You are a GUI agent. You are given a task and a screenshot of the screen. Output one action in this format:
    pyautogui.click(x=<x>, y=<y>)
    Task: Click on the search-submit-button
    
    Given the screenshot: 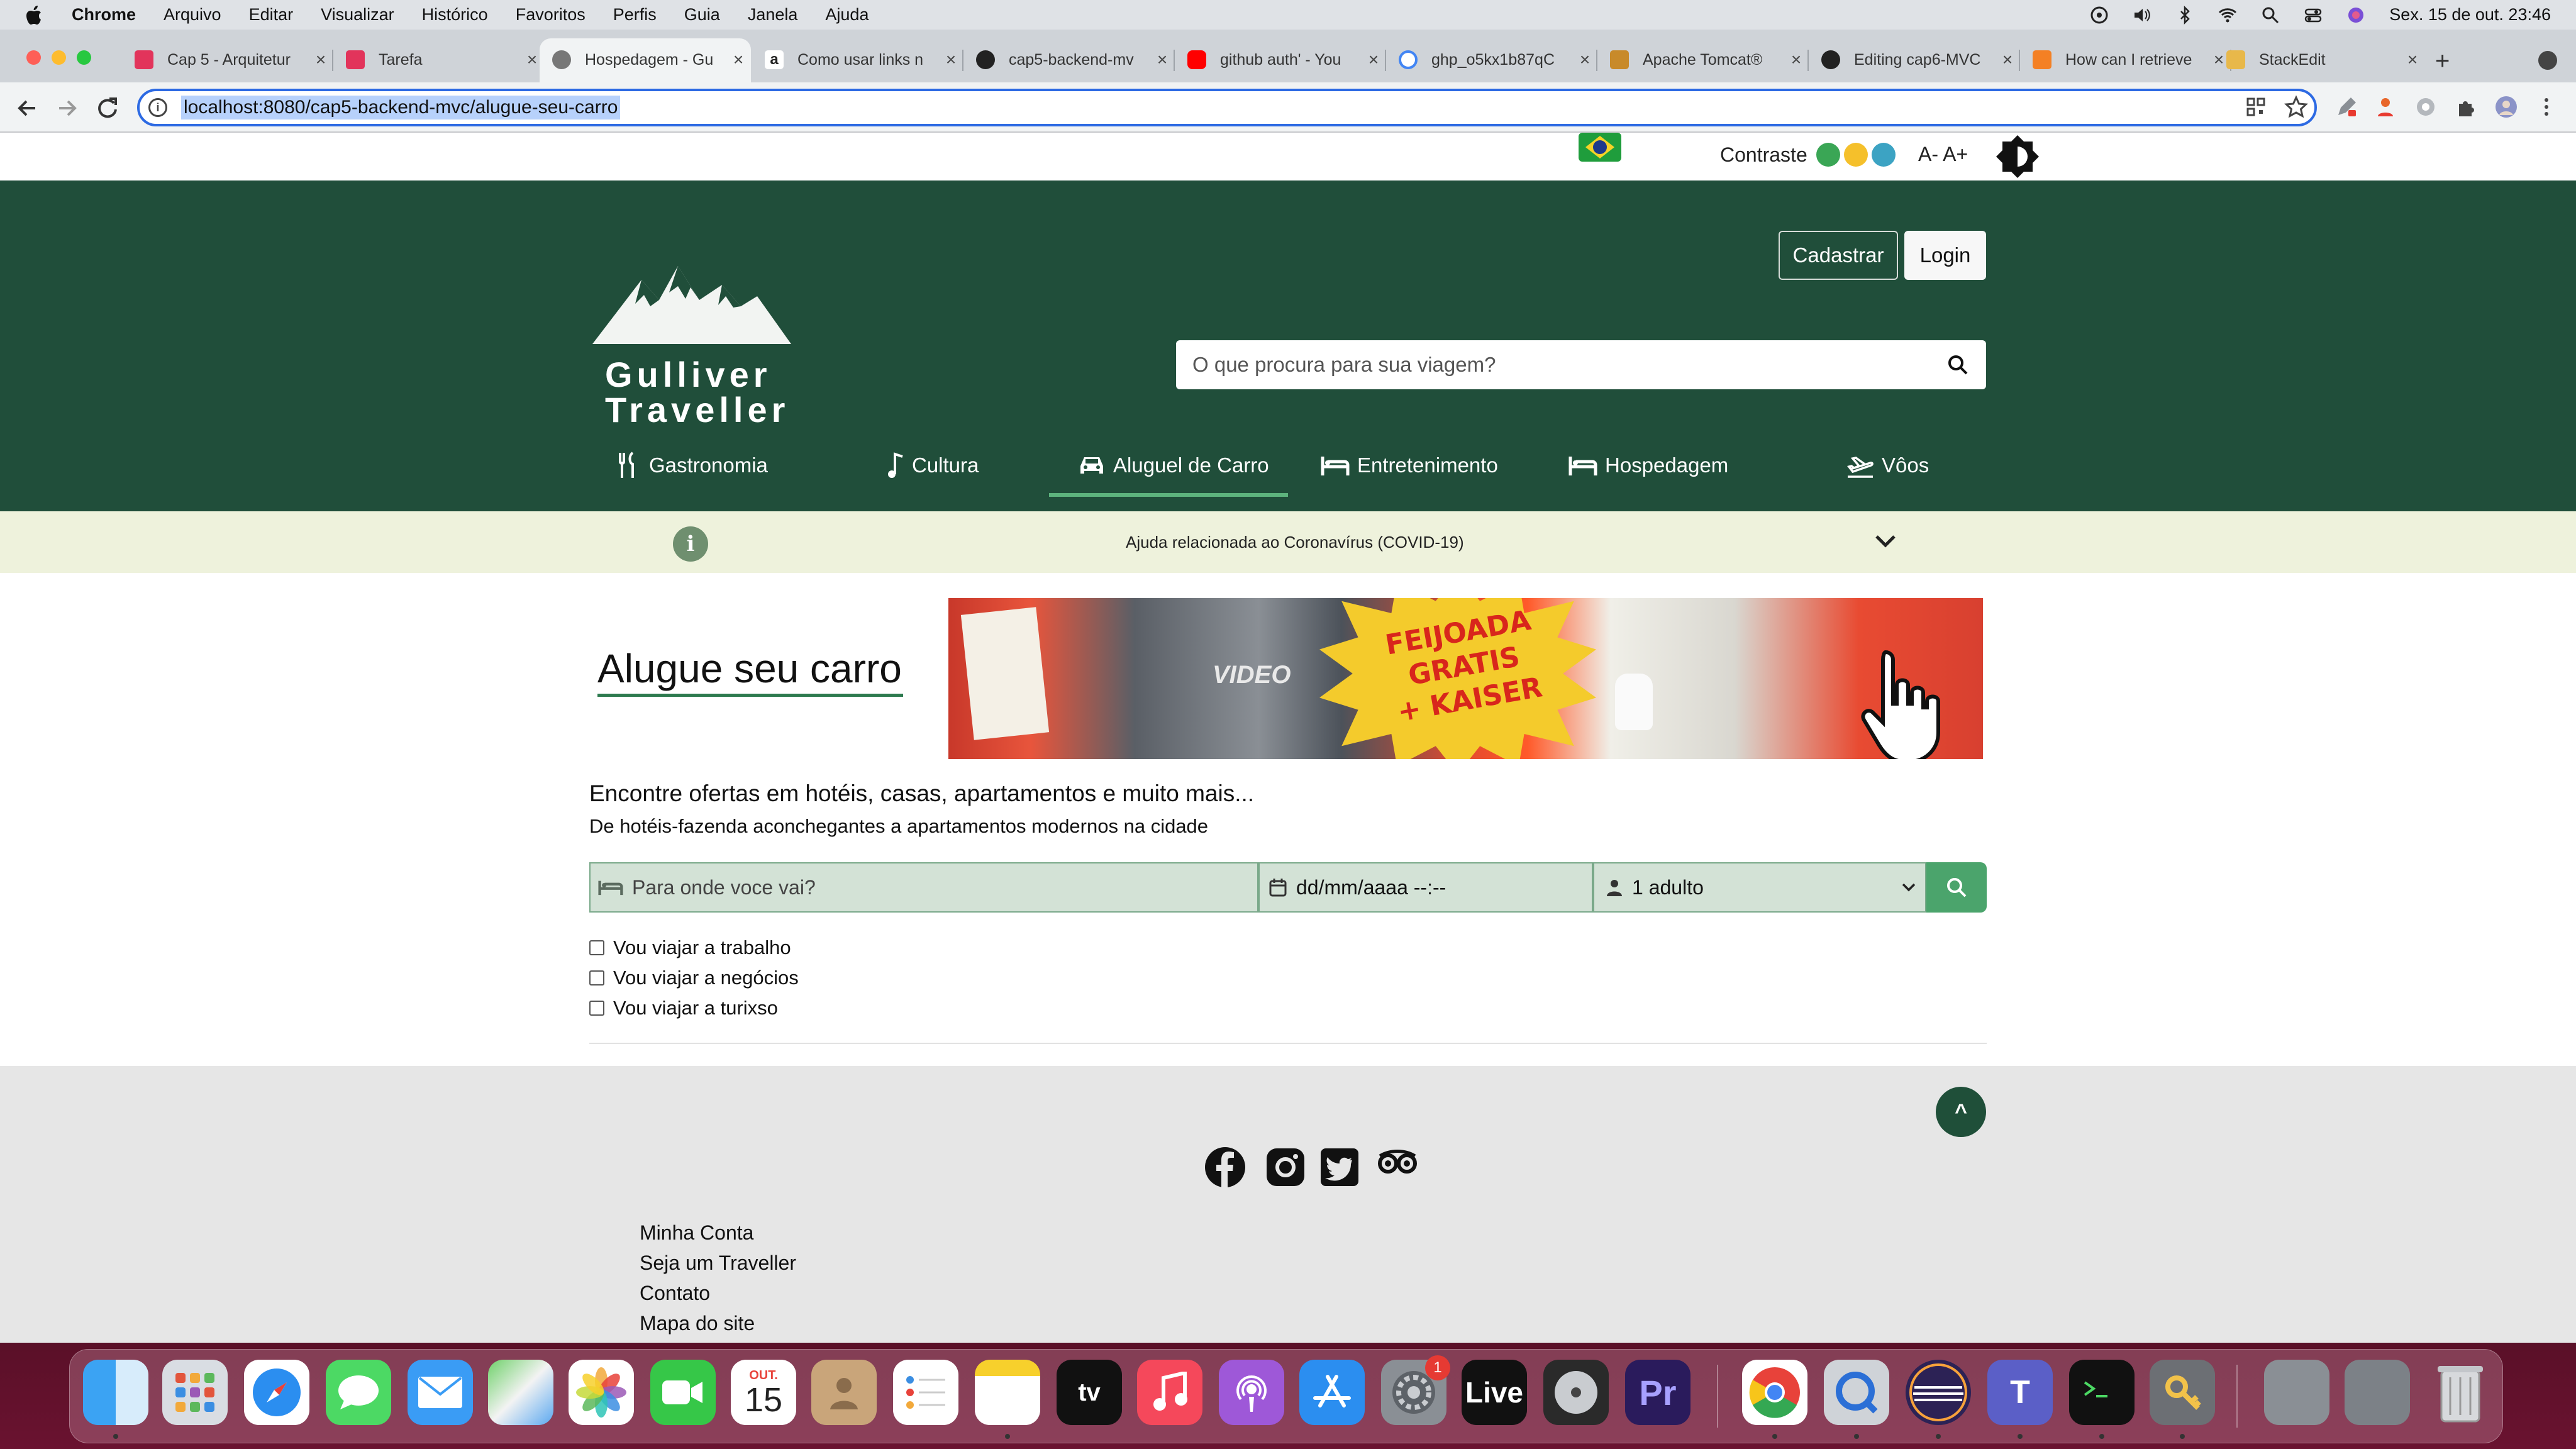 What is the action you would take?
    pyautogui.click(x=1956, y=887)
    